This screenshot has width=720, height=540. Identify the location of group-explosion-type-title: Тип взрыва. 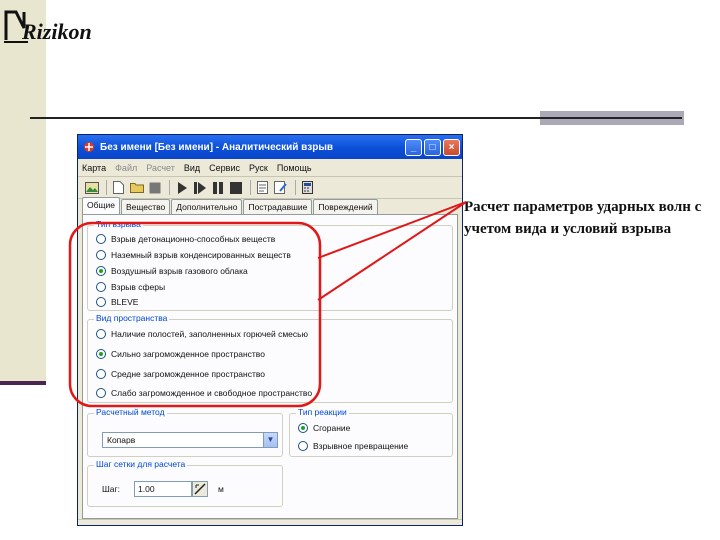
(118, 224).